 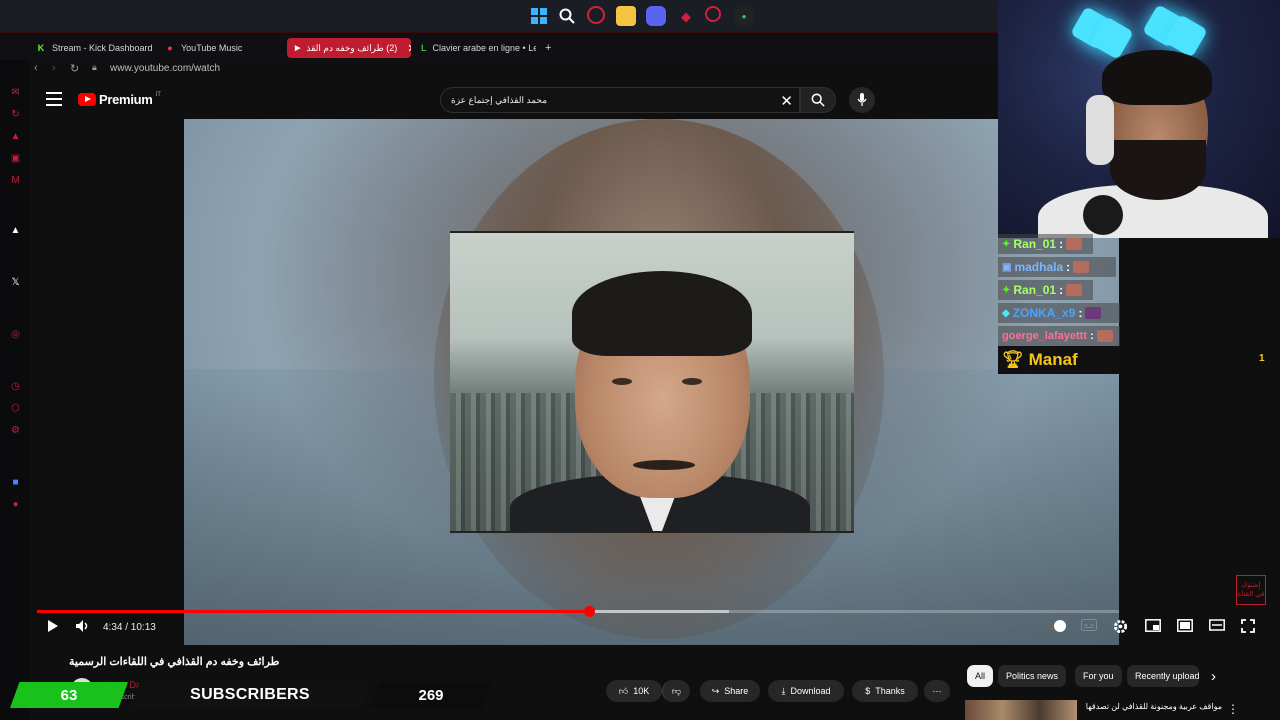 I want to click on super-thanks-icon: $, so click(x=868, y=691).